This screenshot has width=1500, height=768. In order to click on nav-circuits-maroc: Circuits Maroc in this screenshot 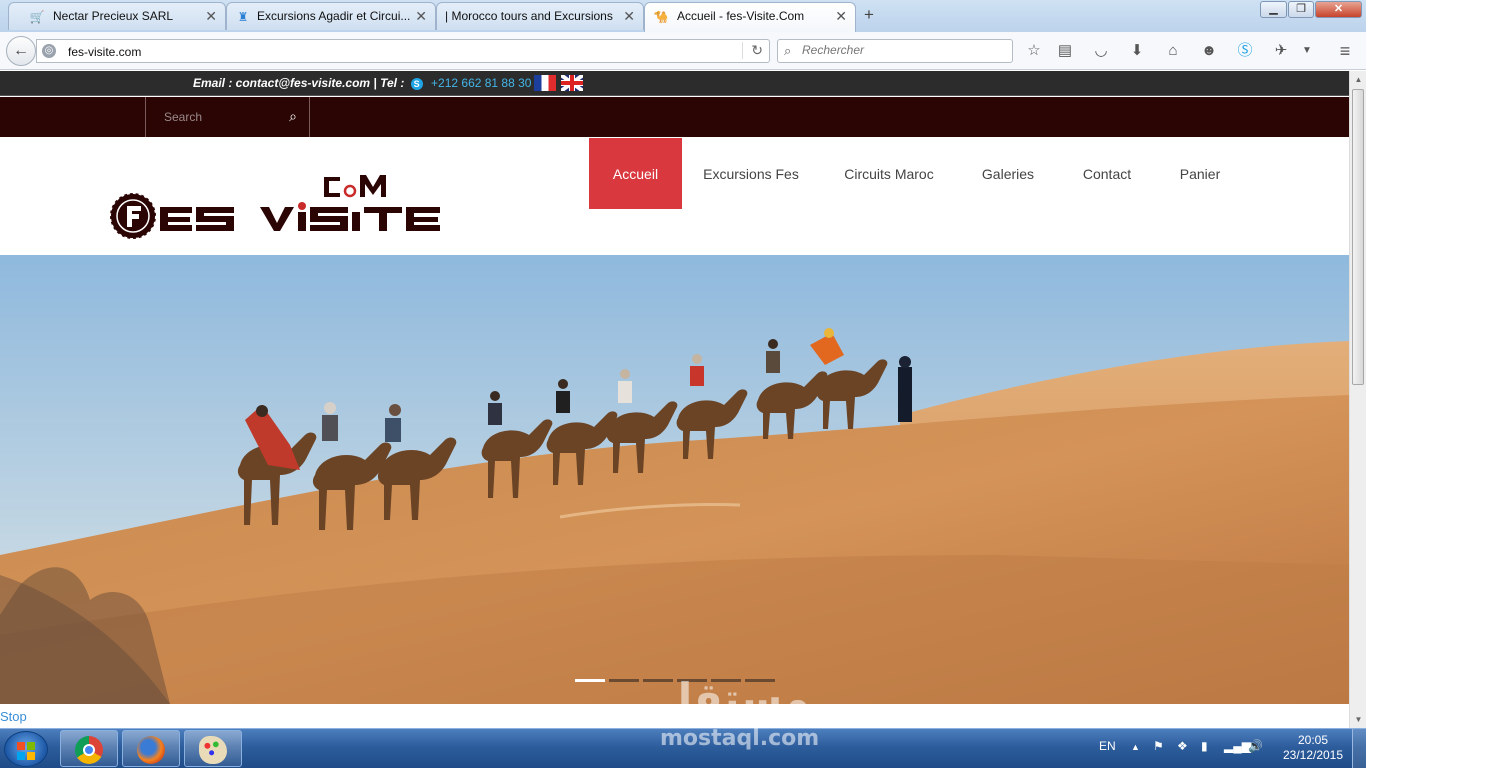, I will do `click(889, 173)`.